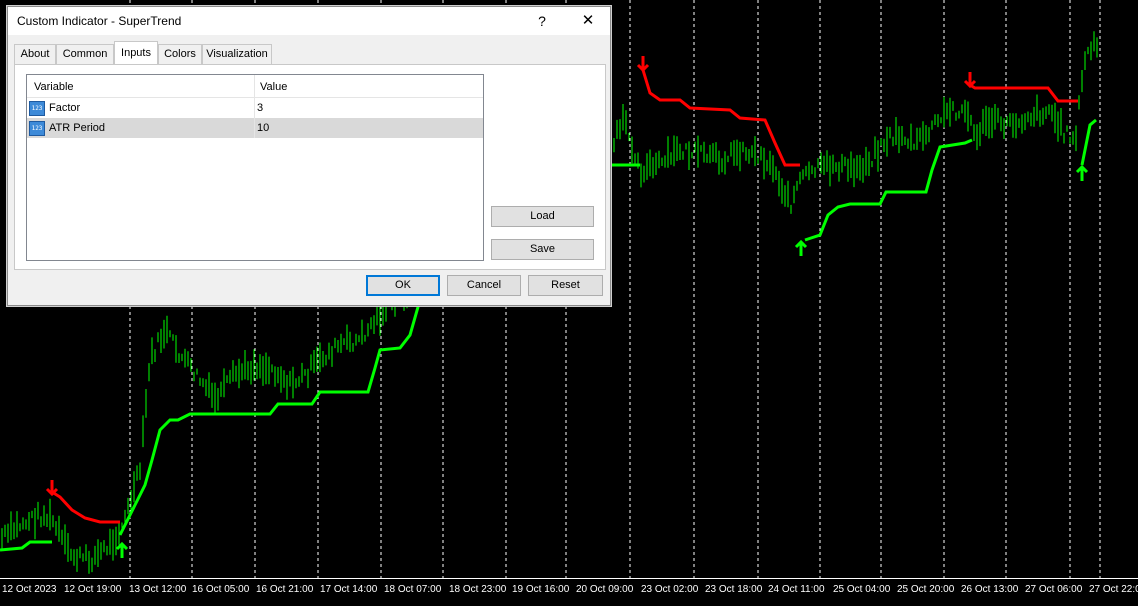 Image resolution: width=1138 pixels, height=606 pixels. Describe the element at coordinates (237, 54) in the screenshot. I see `tab-visualization: Visualization` at that location.